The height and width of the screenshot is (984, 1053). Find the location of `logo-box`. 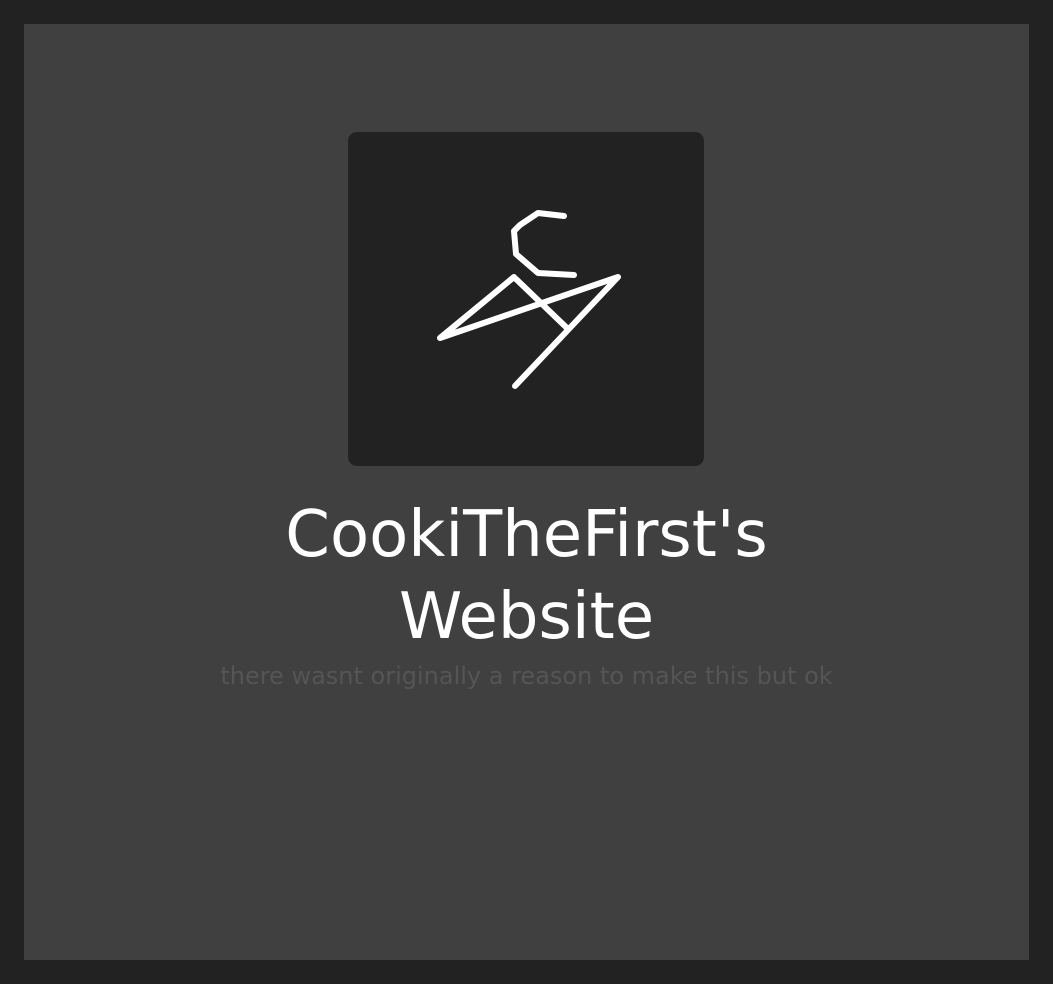

logo-box is located at coordinates (526, 299).